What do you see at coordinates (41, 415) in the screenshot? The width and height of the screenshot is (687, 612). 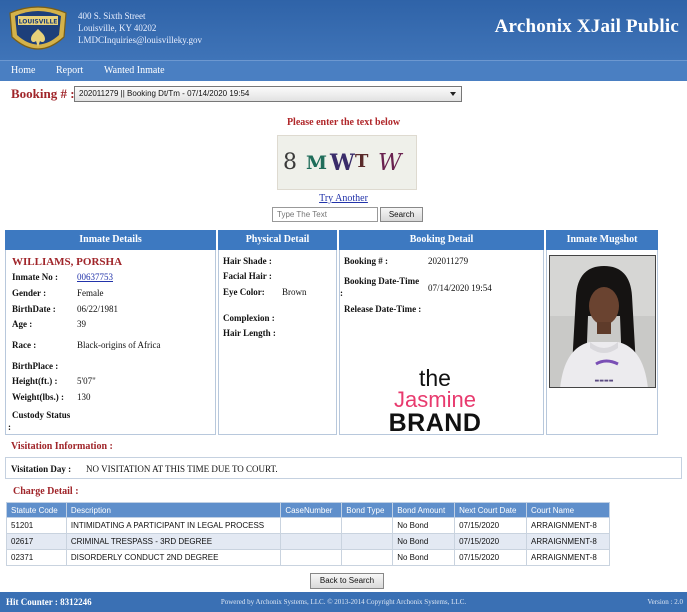 I see `custody-status-label: Custody Status` at bounding box center [41, 415].